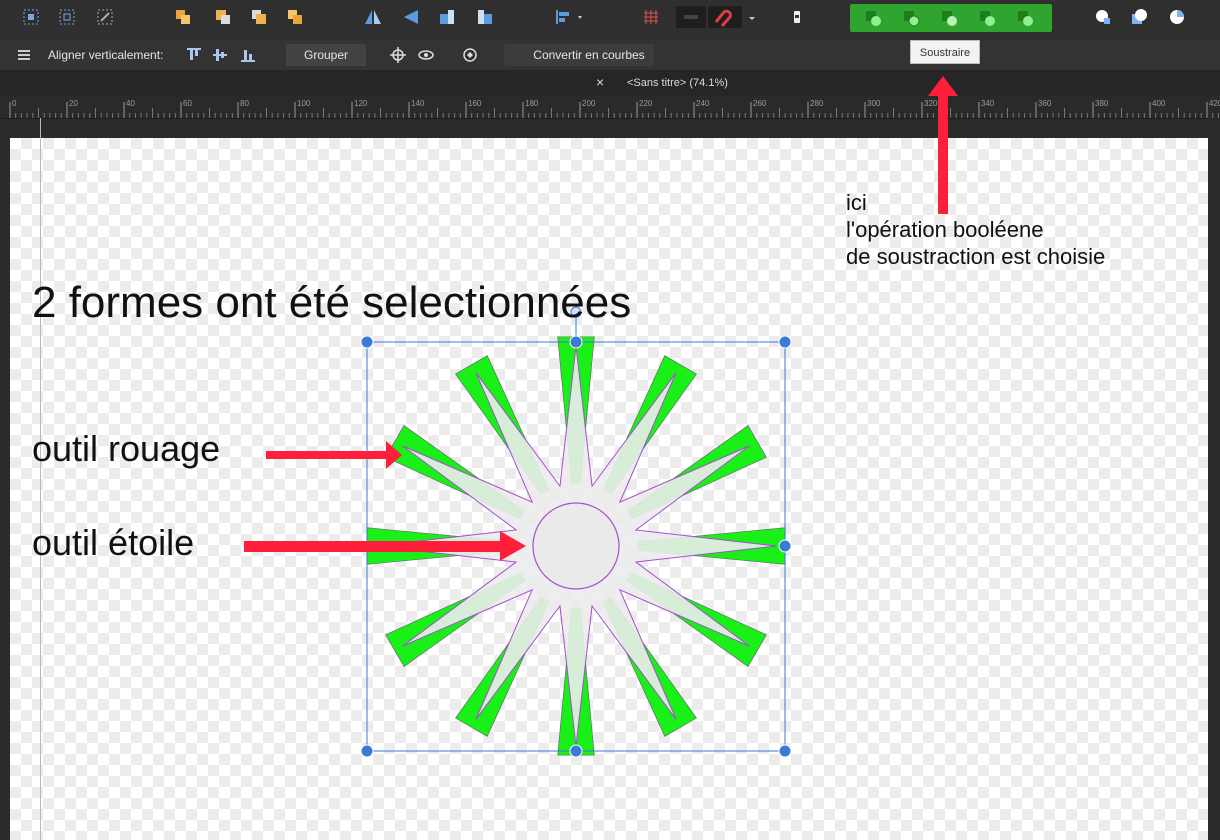  I want to click on star-center-hole, so click(576, 546).